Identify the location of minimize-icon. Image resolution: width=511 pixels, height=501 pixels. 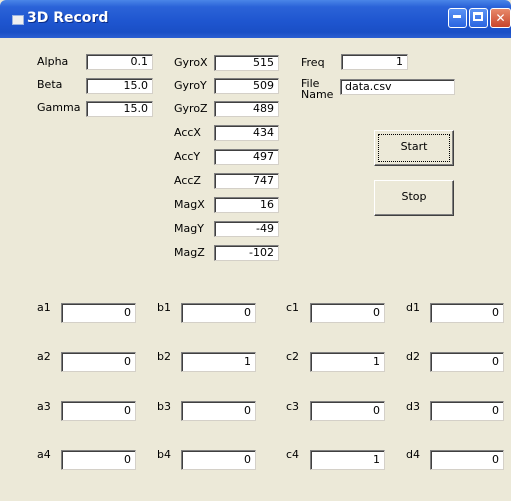
(457, 16).